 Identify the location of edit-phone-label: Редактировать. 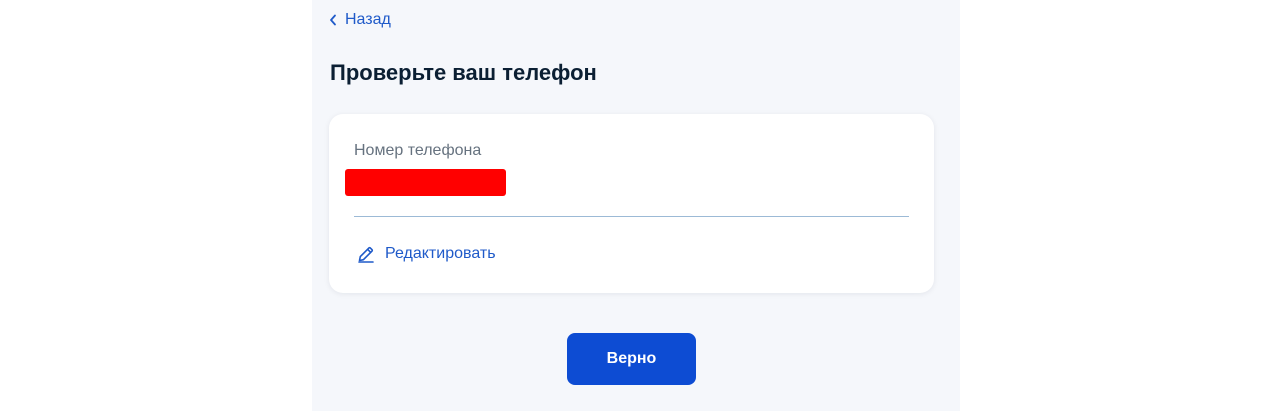
(440, 253).